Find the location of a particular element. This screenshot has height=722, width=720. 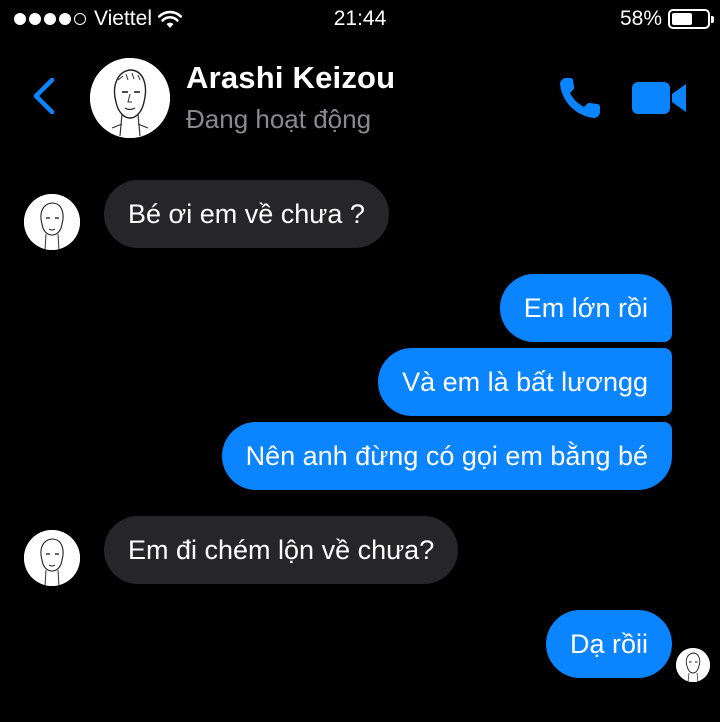

contact-status: Đang hoạt động is located at coordinates (279, 119).